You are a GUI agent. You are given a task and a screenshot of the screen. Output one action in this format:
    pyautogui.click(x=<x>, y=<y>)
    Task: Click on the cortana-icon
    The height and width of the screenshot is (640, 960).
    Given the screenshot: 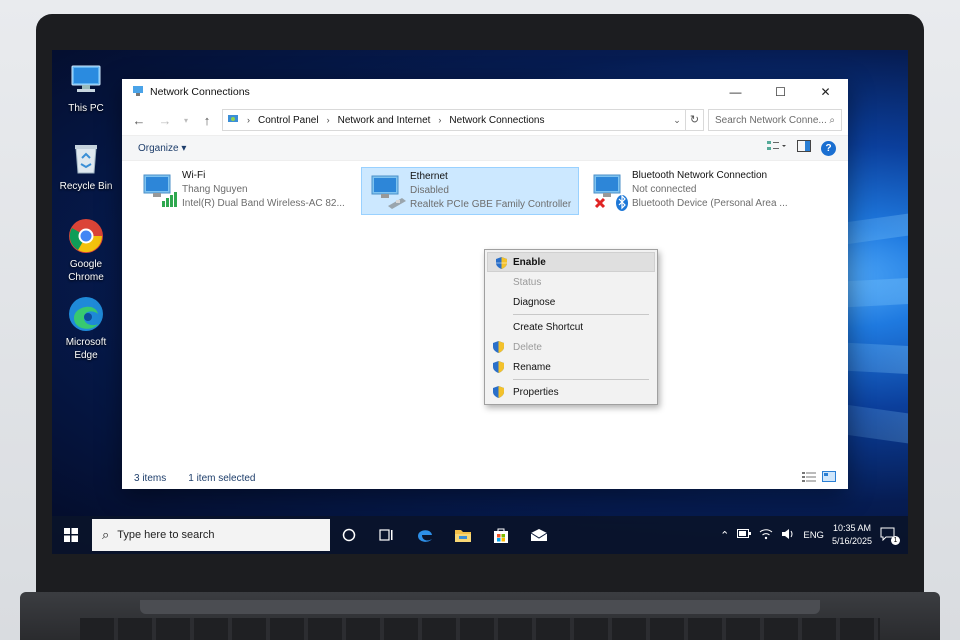 What is the action you would take?
    pyautogui.click(x=349, y=535)
    